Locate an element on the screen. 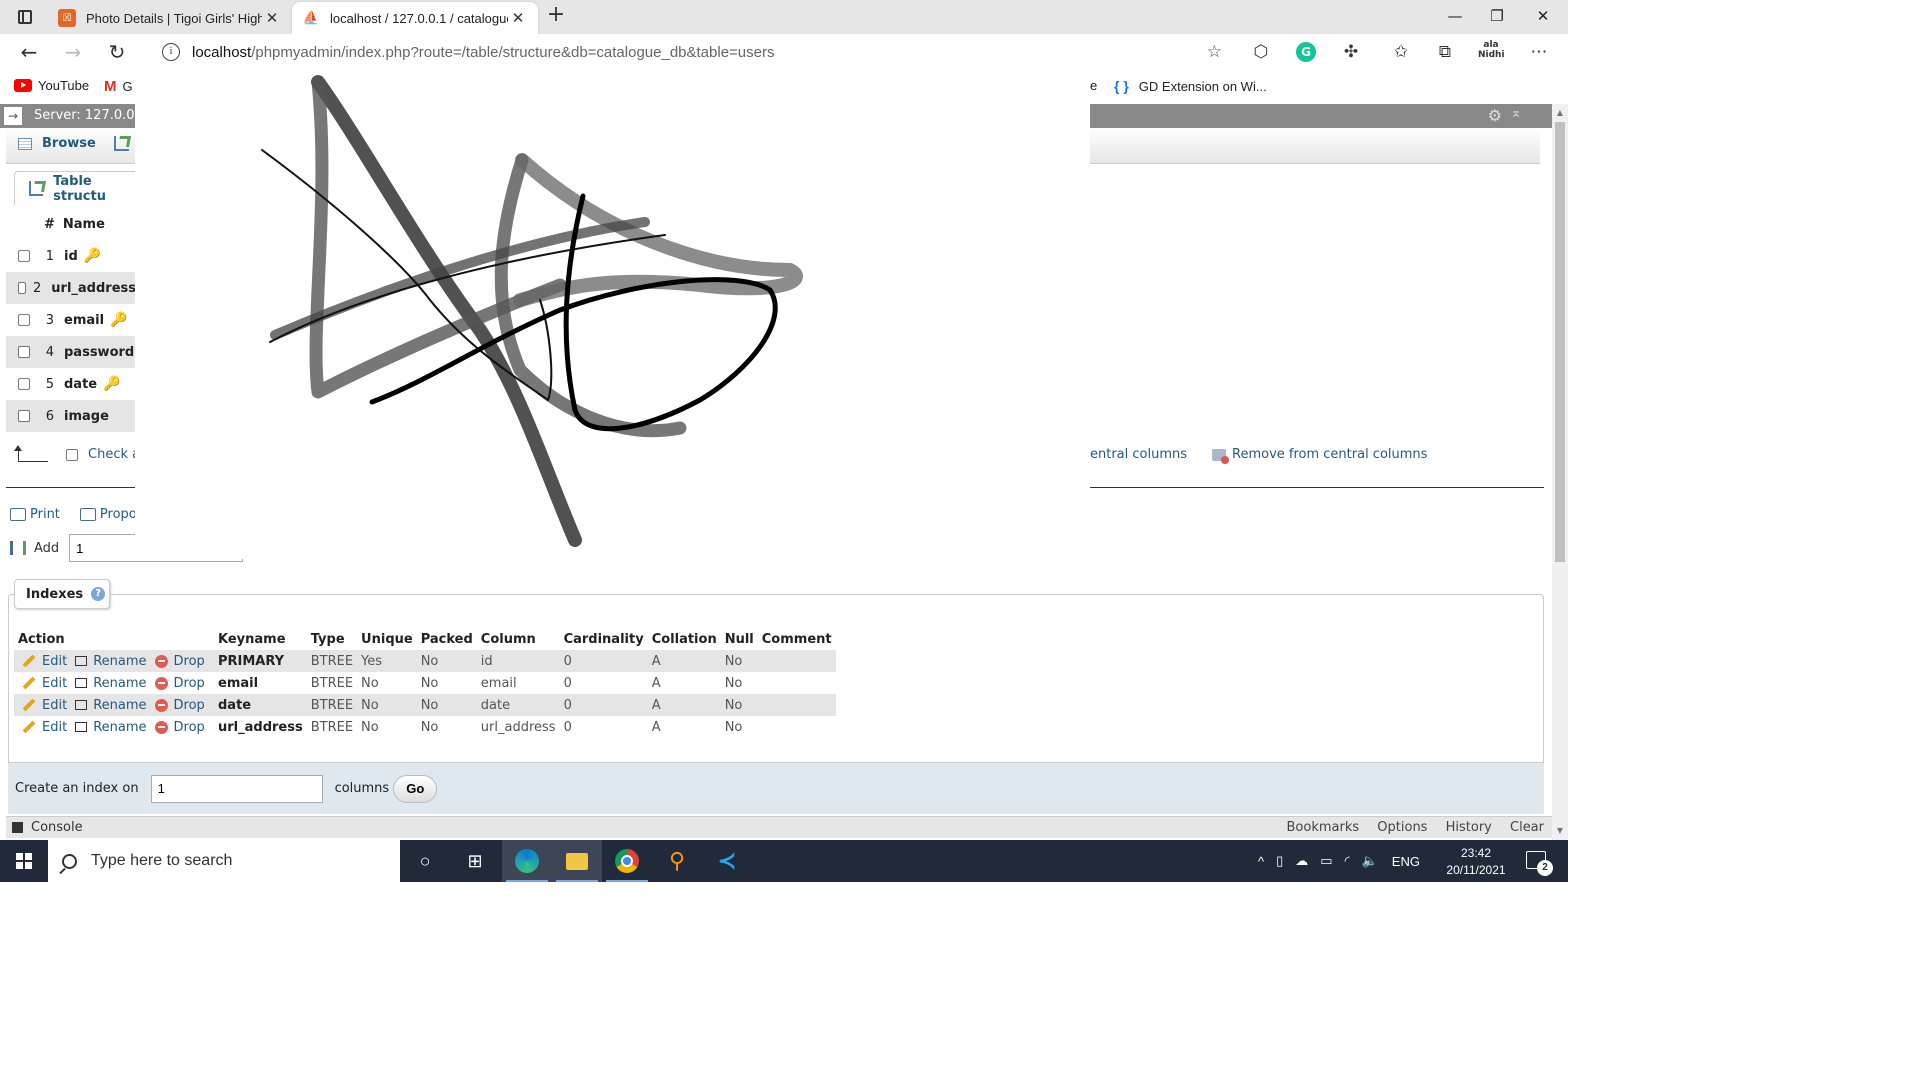 The height and width of the screenshot is (1080, 1920). taskbar-vscode: ≺ is located at coordinates (727, 861).